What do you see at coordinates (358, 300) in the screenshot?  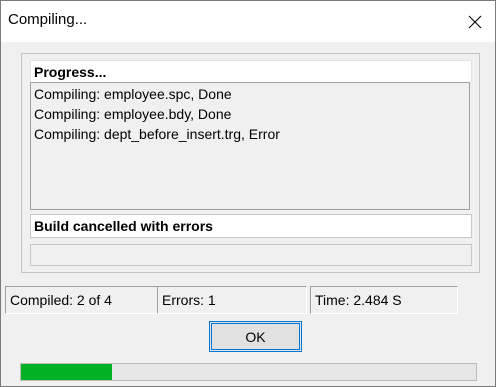 I see `elapsed-time-text: Time: 2.484 S` at bounding box center [358, 300].